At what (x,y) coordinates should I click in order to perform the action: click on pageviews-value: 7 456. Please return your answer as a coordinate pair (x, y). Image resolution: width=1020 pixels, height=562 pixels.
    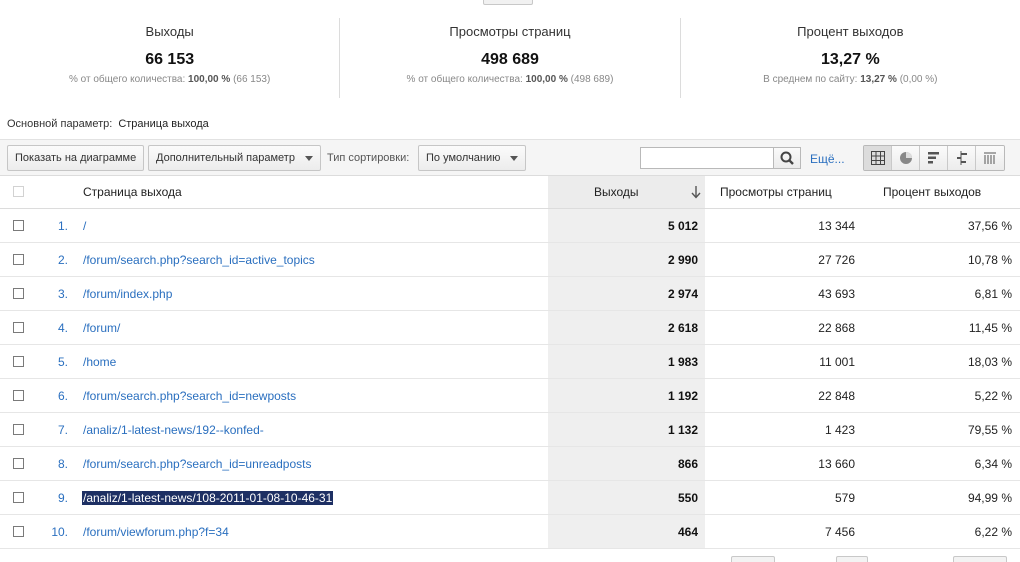
    Looking at the image, I should click on (839, 532).